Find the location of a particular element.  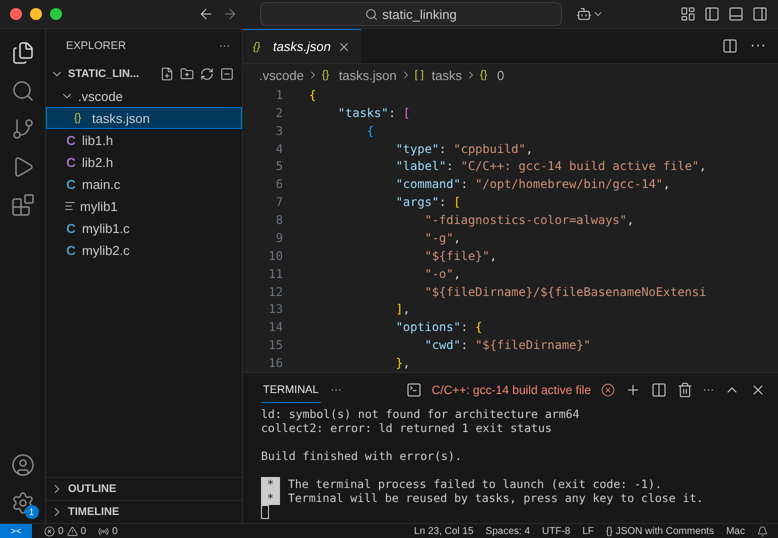

indentation: Spaces: 4 is located at coordinates (508, 531).